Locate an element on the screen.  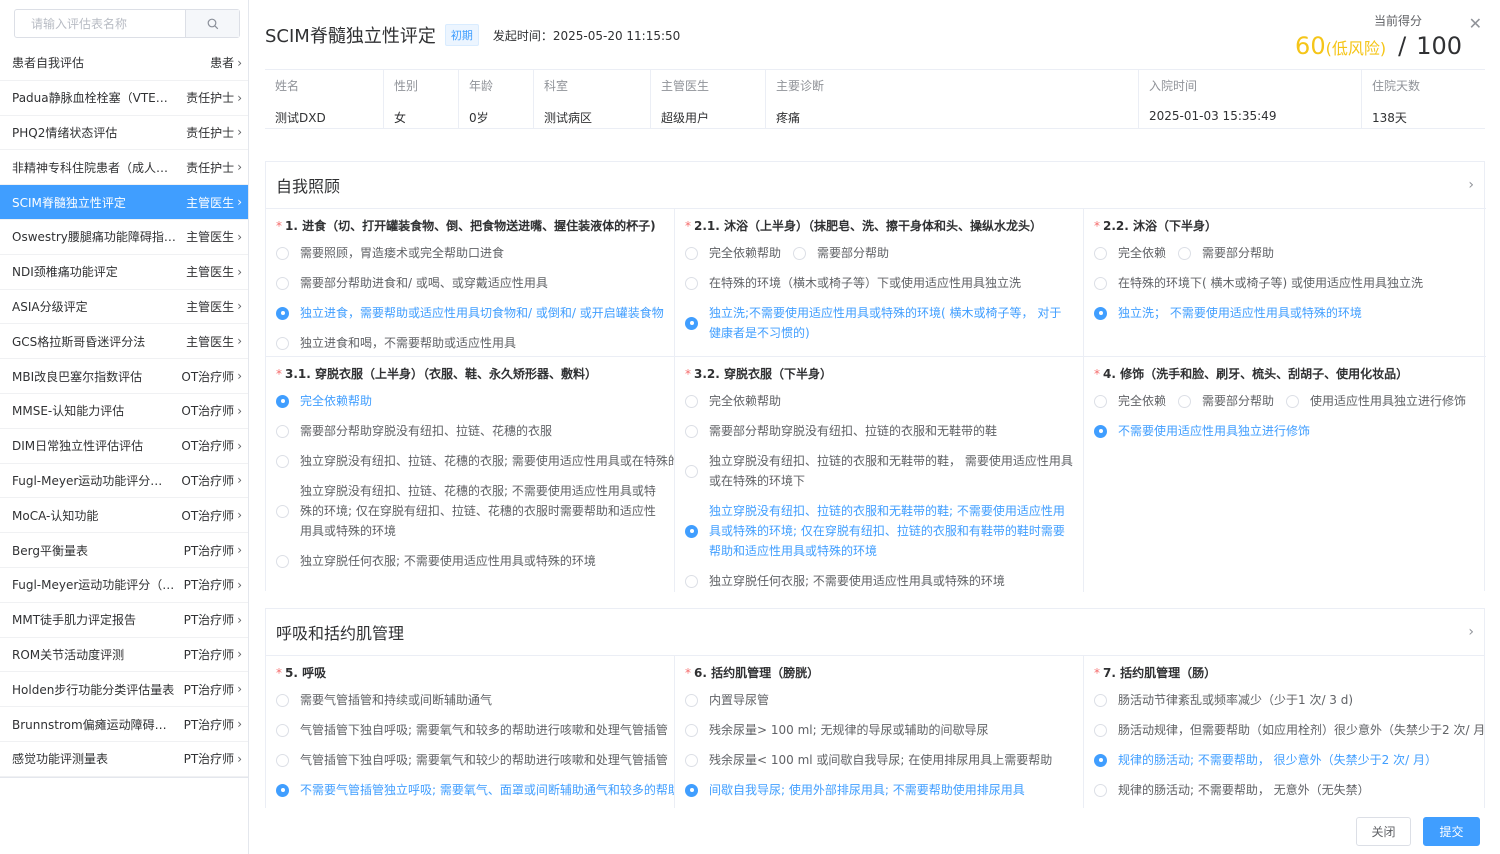
radio-option: 残余尿量> 100 ml; 无规律的导尿或辅助的间歇导尿 is located at coordinates (879, 730).